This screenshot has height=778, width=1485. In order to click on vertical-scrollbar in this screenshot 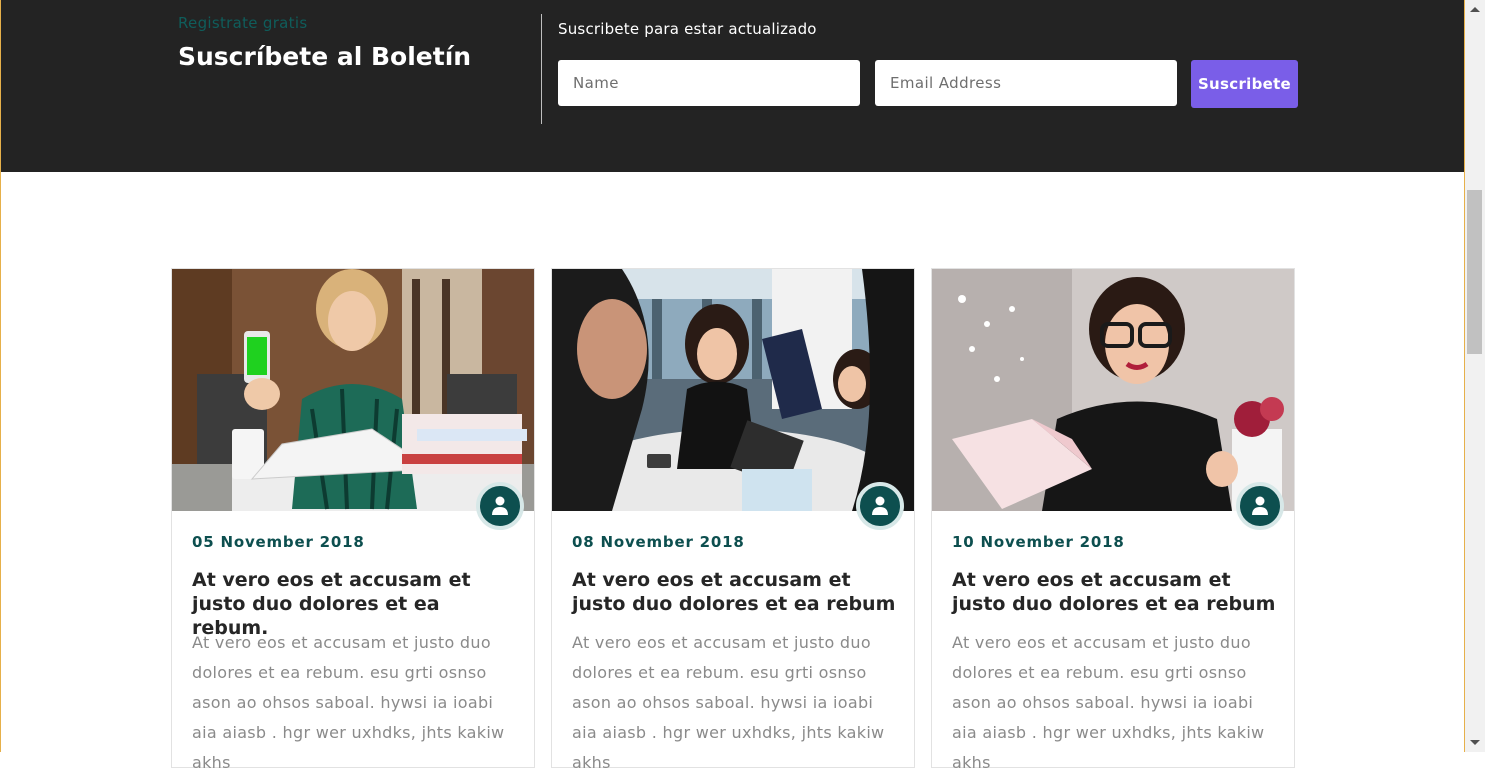, I will do `click(1475, 376)`.